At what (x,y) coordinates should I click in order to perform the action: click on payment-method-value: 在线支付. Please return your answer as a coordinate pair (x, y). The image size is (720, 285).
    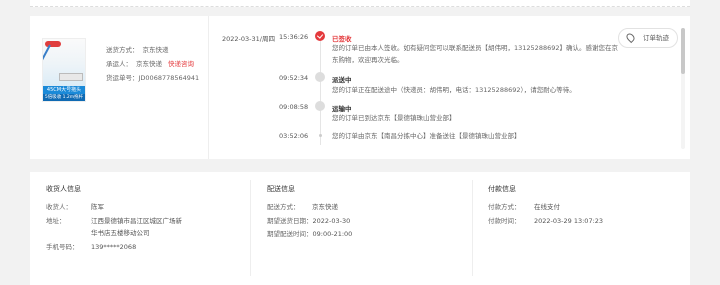
    Looking at the image, I should click on (547, 207).